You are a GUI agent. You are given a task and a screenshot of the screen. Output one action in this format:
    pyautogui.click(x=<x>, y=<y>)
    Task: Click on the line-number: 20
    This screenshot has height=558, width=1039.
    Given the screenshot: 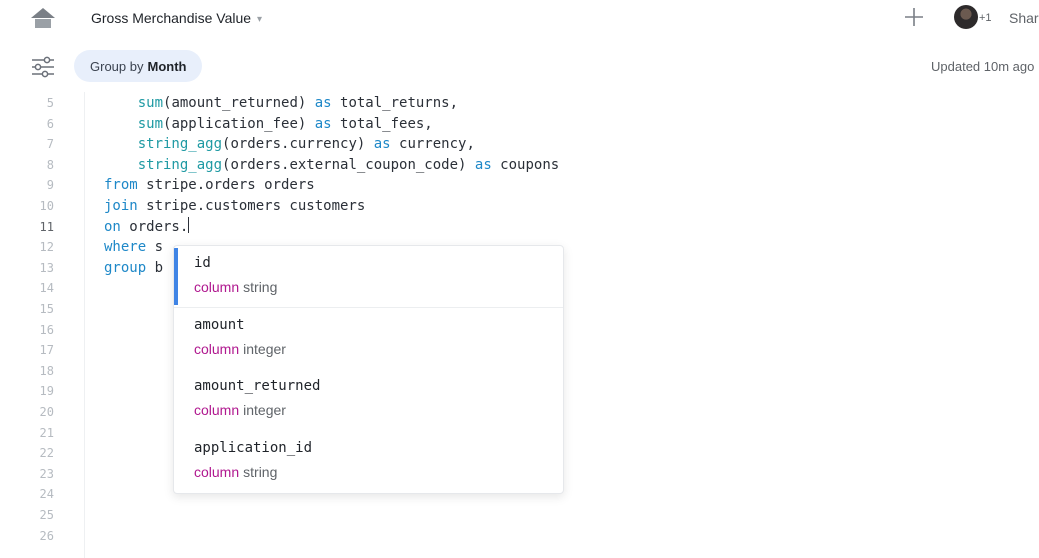 What is the action you would take?
    pyautogui.click(x=46, y=412)
    